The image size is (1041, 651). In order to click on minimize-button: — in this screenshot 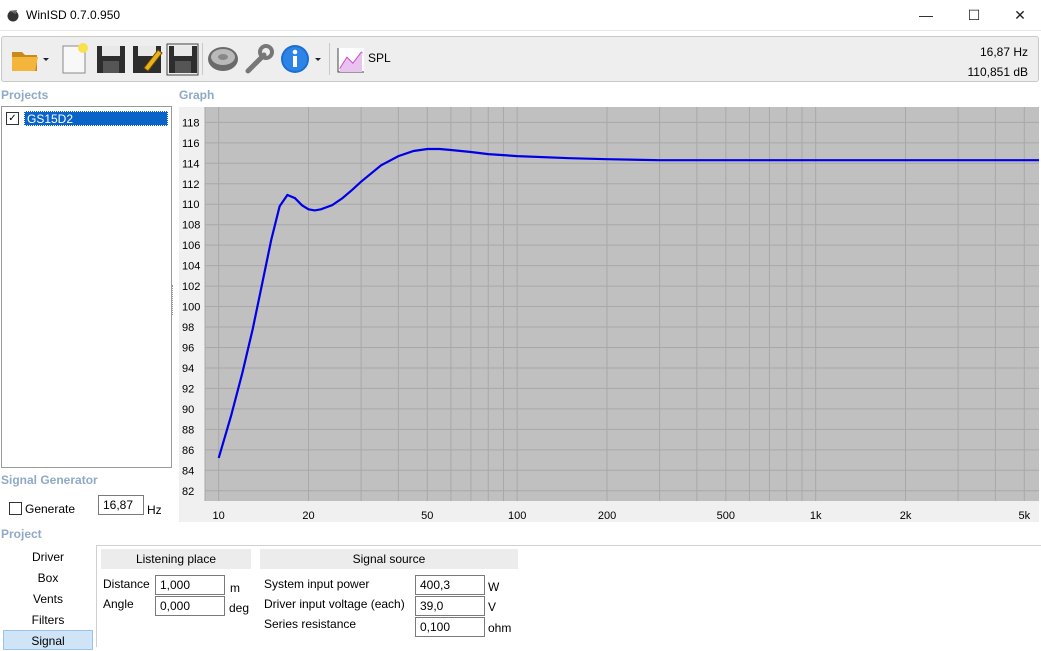, I will do `click(926, 15)`.